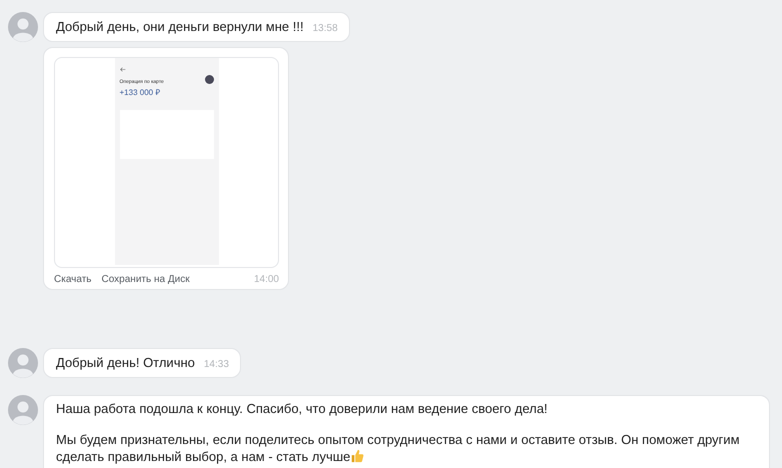 The width and height of the screenshot is (782, 468). What do you see at coordinates (302, 408) in the screenshot?
I see `message-text: Наша работа подошла к концу. Спасибо, что доверили нам ведение своего дела!` at bounding box center [302, 408].